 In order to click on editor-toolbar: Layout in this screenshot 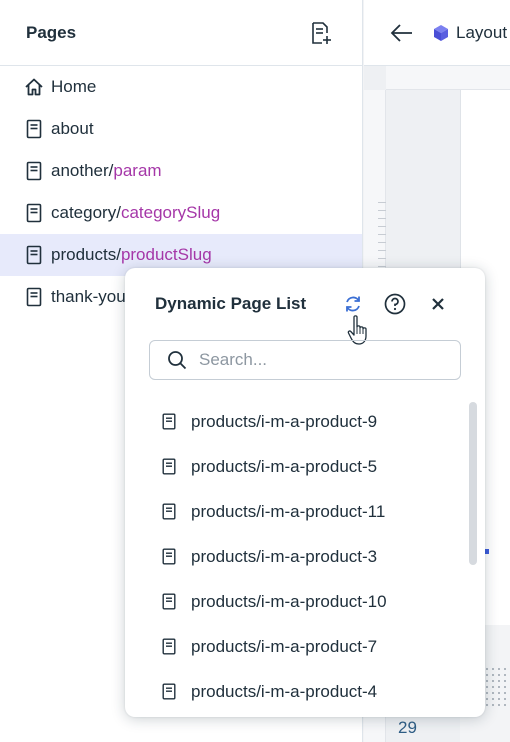, I will do `click(437, 33)`.